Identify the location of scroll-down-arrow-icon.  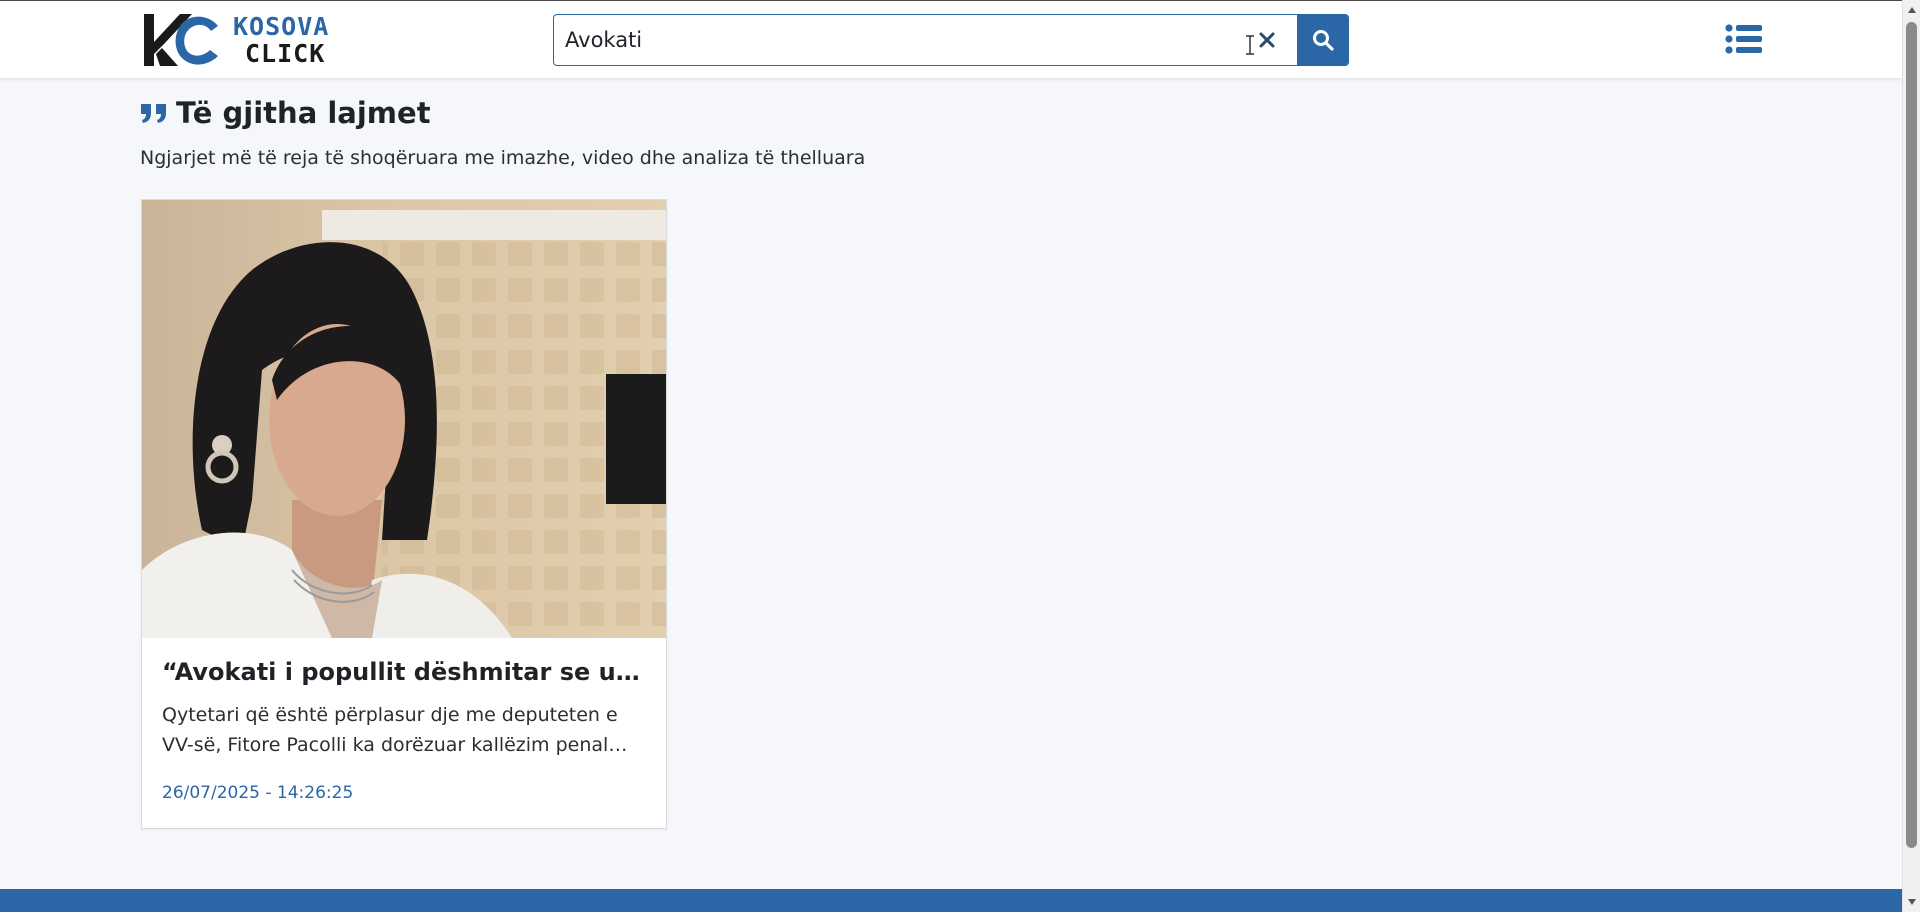
(1912, 902).